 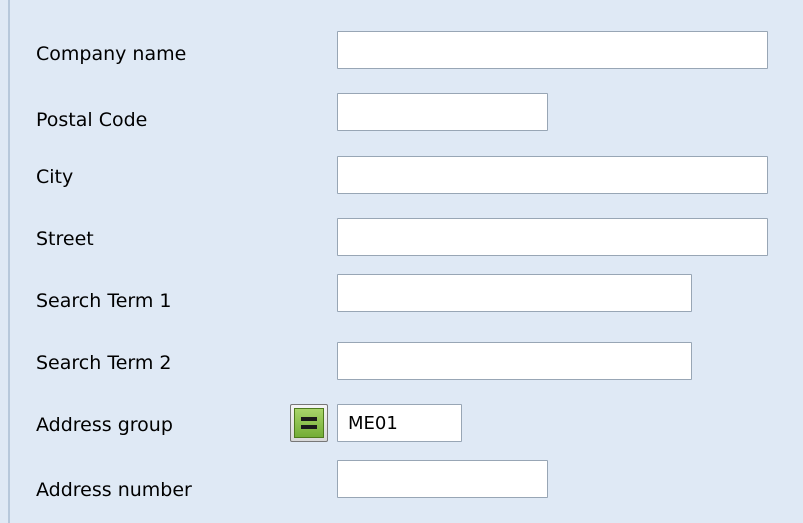 What do you see at coordinates (65, 239) in the screenshot?
I see `street-label: Street` at bounding box center [65, 239].